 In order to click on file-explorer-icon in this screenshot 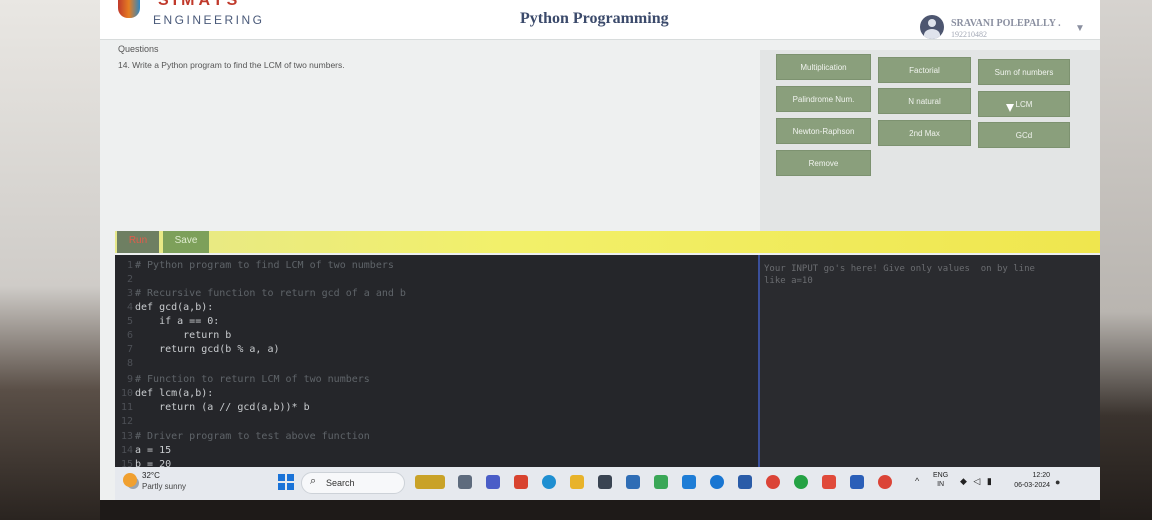, I will do `click(577, 482)`.